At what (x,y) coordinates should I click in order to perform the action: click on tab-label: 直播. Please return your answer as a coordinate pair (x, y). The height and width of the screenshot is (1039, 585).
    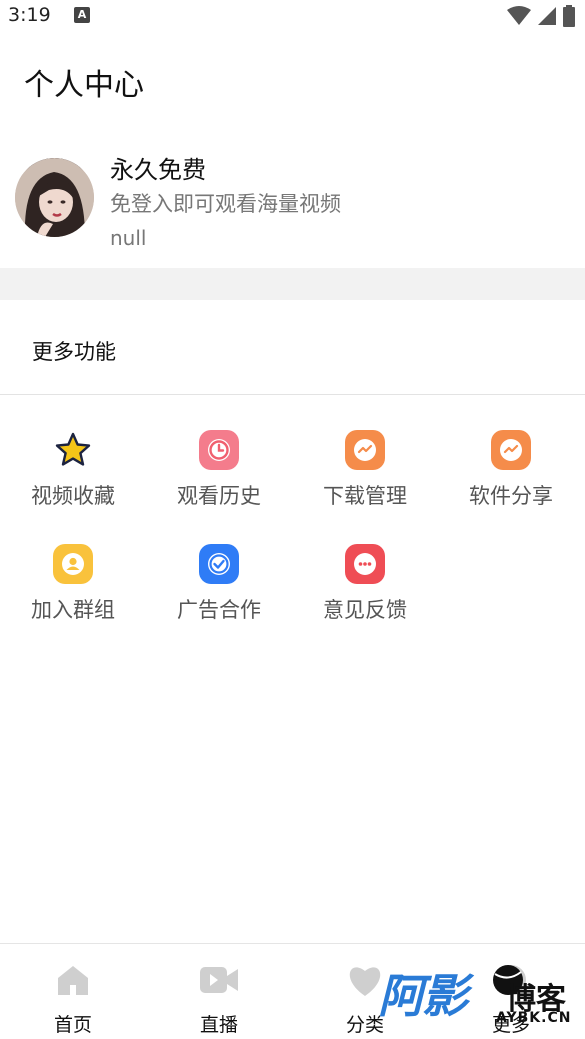
    Looking at the image, I should click on (218, 1025).